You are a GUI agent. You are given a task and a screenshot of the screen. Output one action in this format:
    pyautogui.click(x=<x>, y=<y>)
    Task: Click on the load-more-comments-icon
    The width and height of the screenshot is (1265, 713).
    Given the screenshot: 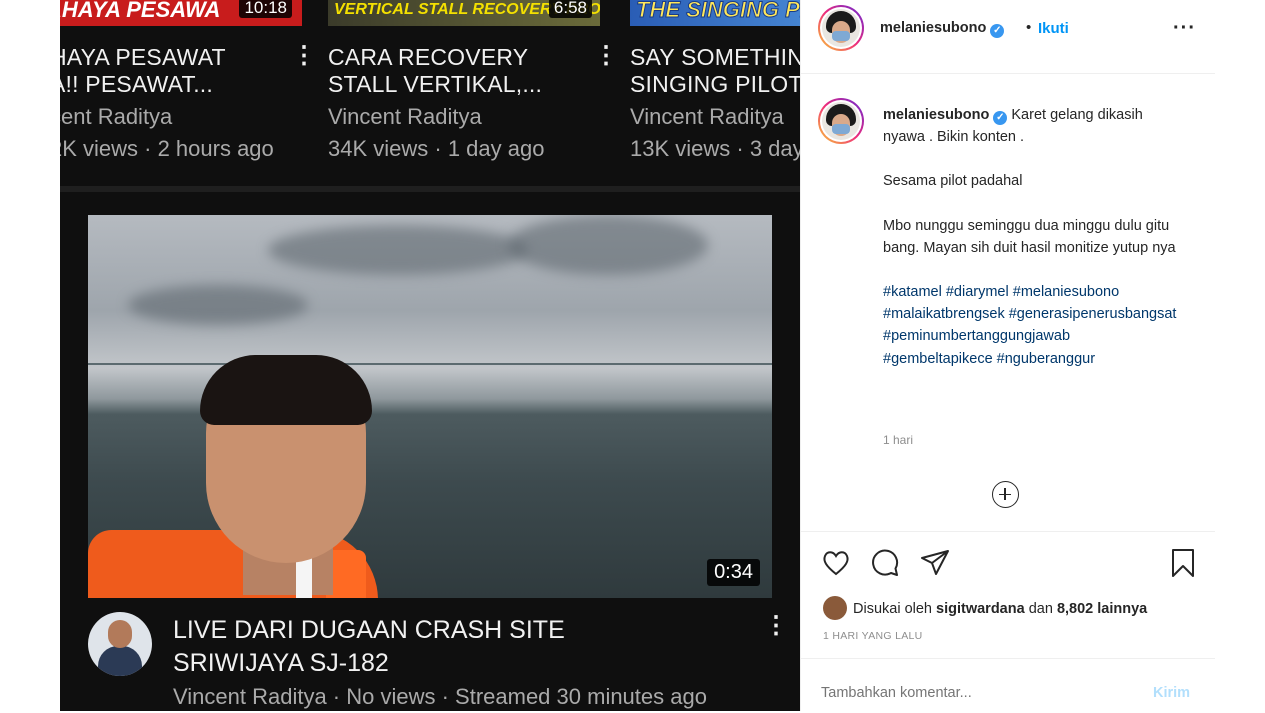 What is the action you would take?
    pyautogui.click(x=1005, y=494)
    